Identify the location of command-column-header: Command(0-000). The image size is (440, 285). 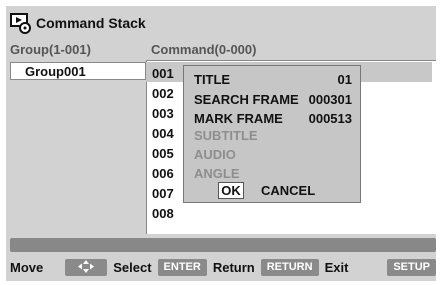
(204, 49).